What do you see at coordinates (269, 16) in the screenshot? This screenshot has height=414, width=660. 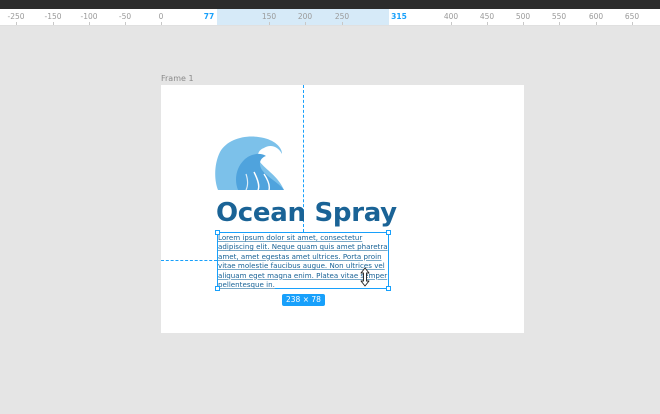 I see `ruler-tick: 150` at bounding box center [269, 16].